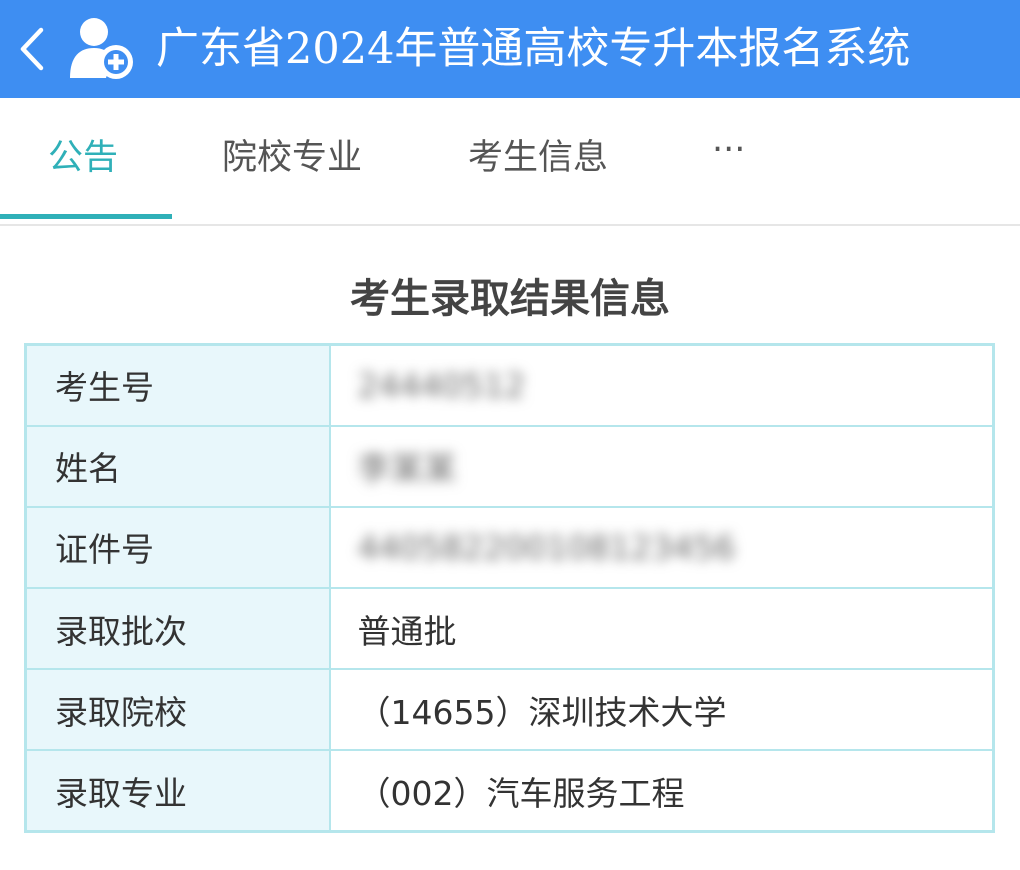  I want to click on chevron-left-icon, so click(32, 49).